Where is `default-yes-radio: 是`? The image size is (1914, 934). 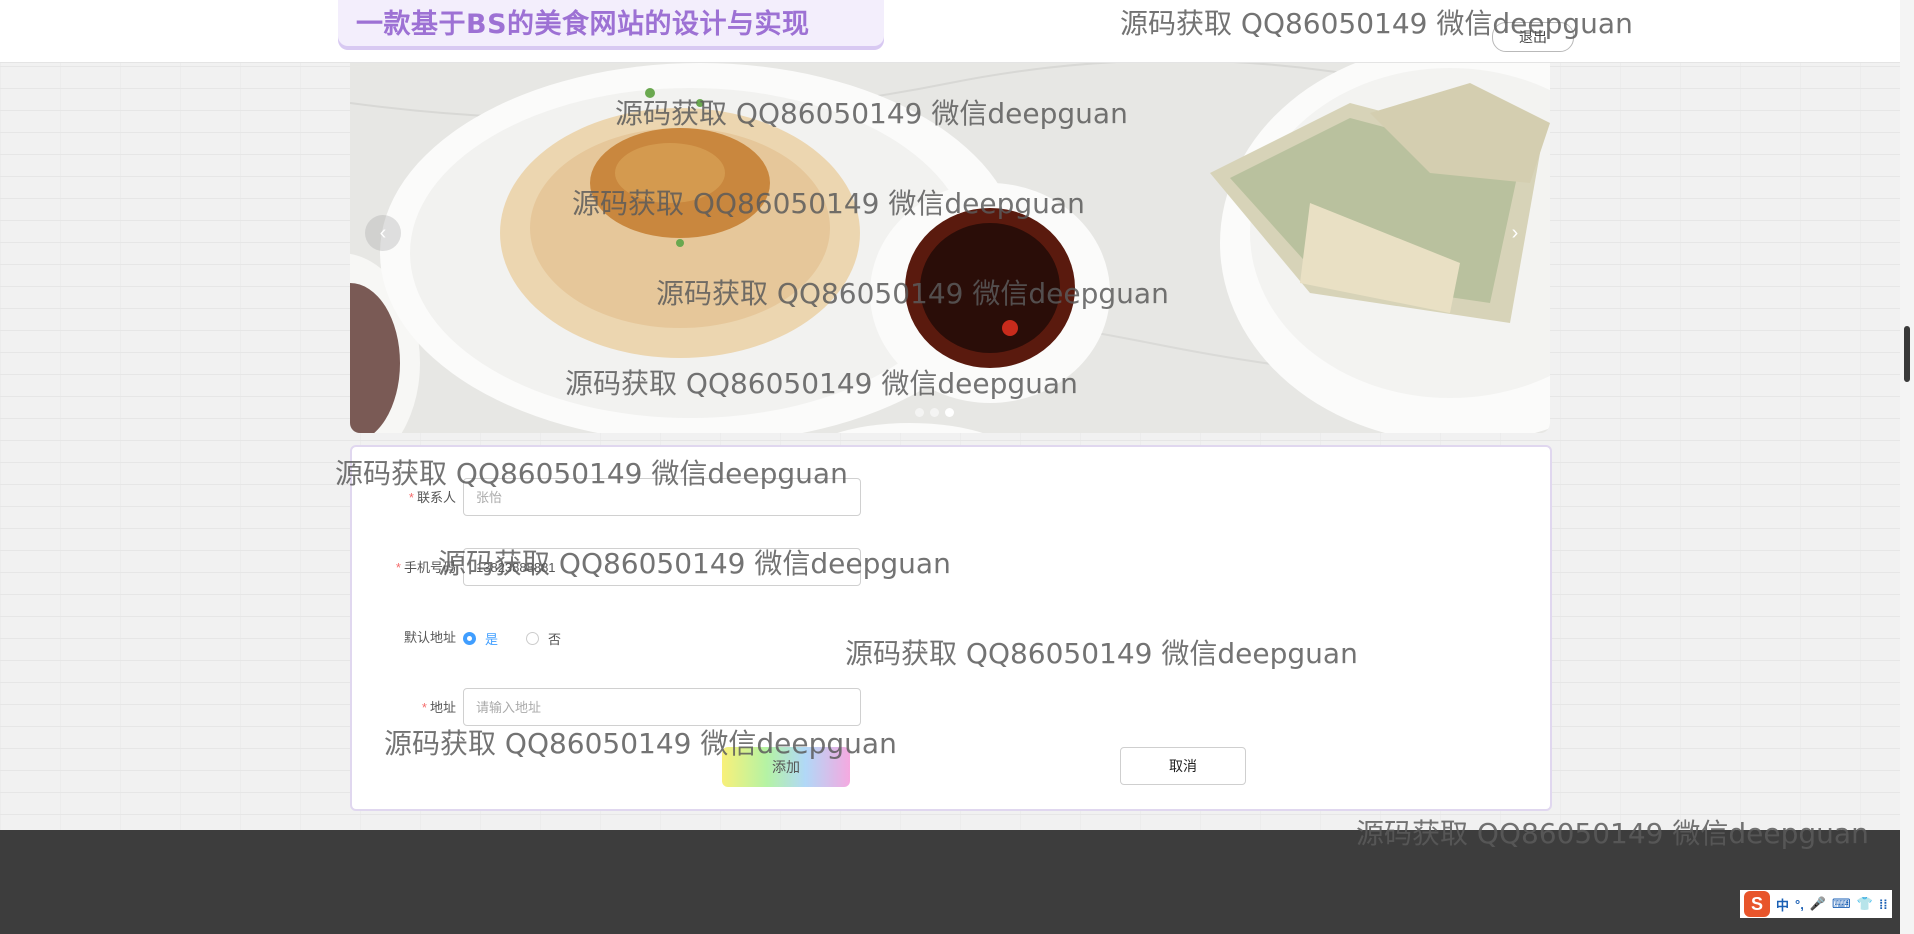 default-yes-radio: 是 is located at coordinates (480, 638).